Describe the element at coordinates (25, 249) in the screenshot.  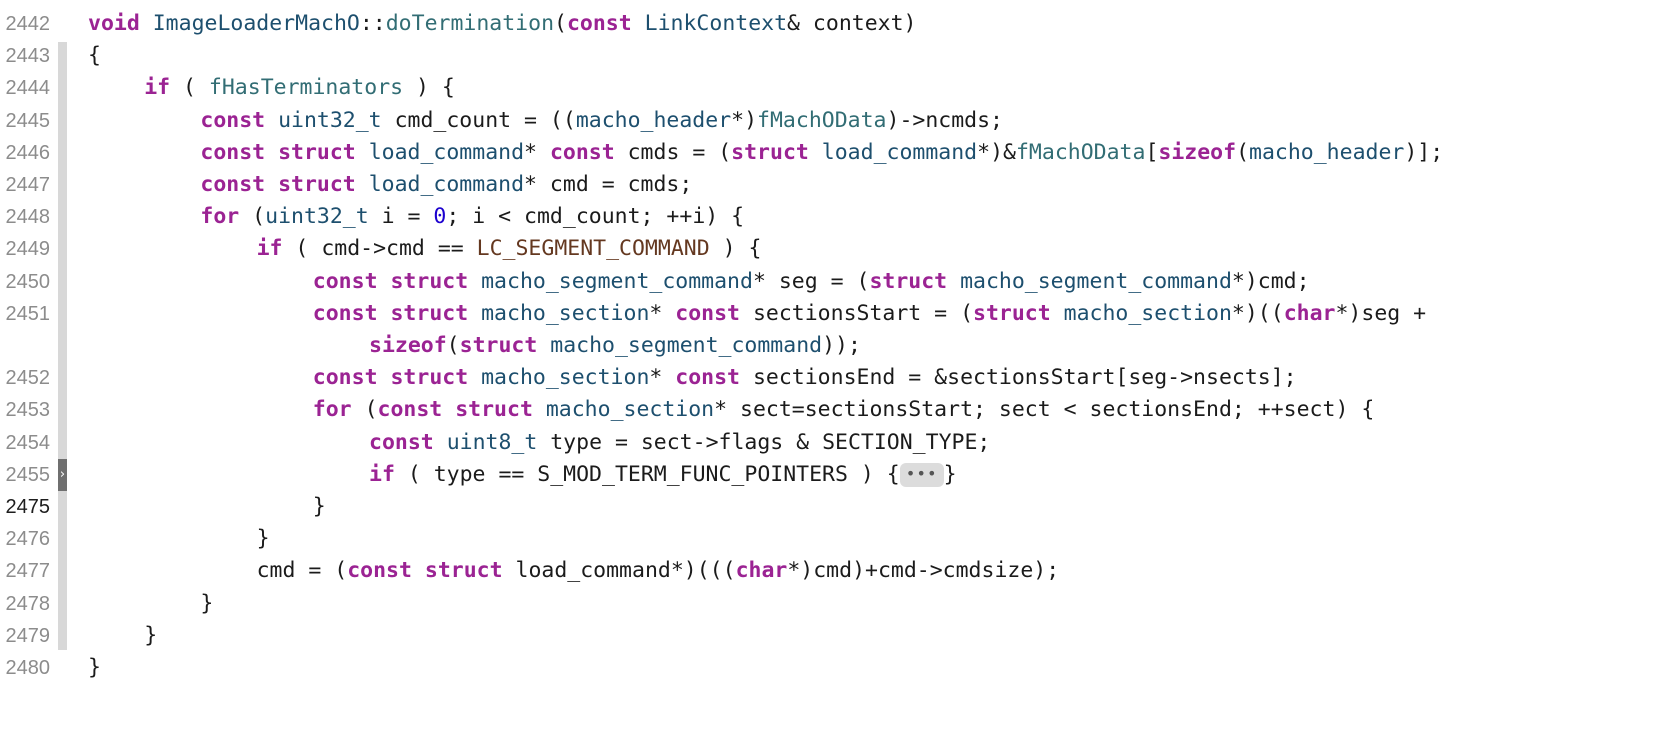
I see `line-number: 2449` at that location.